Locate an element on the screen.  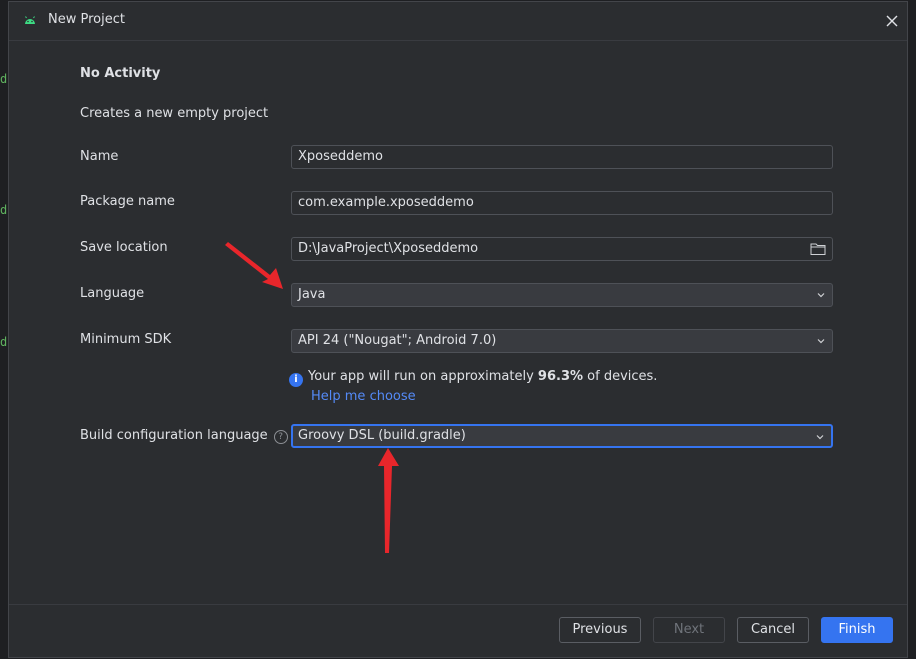
language-label: Language is located at coordinates (112, 293).